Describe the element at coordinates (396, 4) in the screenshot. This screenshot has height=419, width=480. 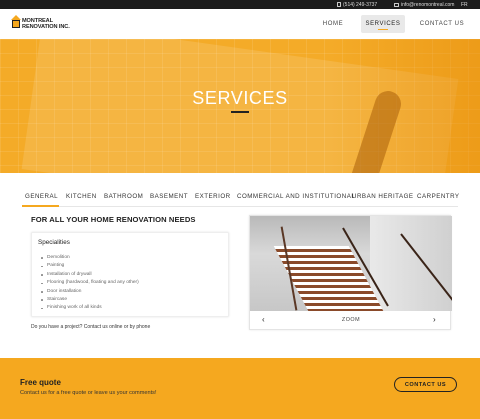
I see `envelope-icon` at that location.